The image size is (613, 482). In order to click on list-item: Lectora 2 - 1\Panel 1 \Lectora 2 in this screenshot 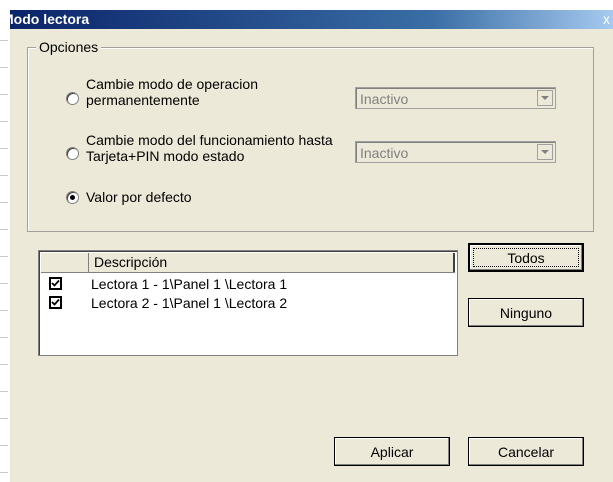, I will do `click(248, 303)`.